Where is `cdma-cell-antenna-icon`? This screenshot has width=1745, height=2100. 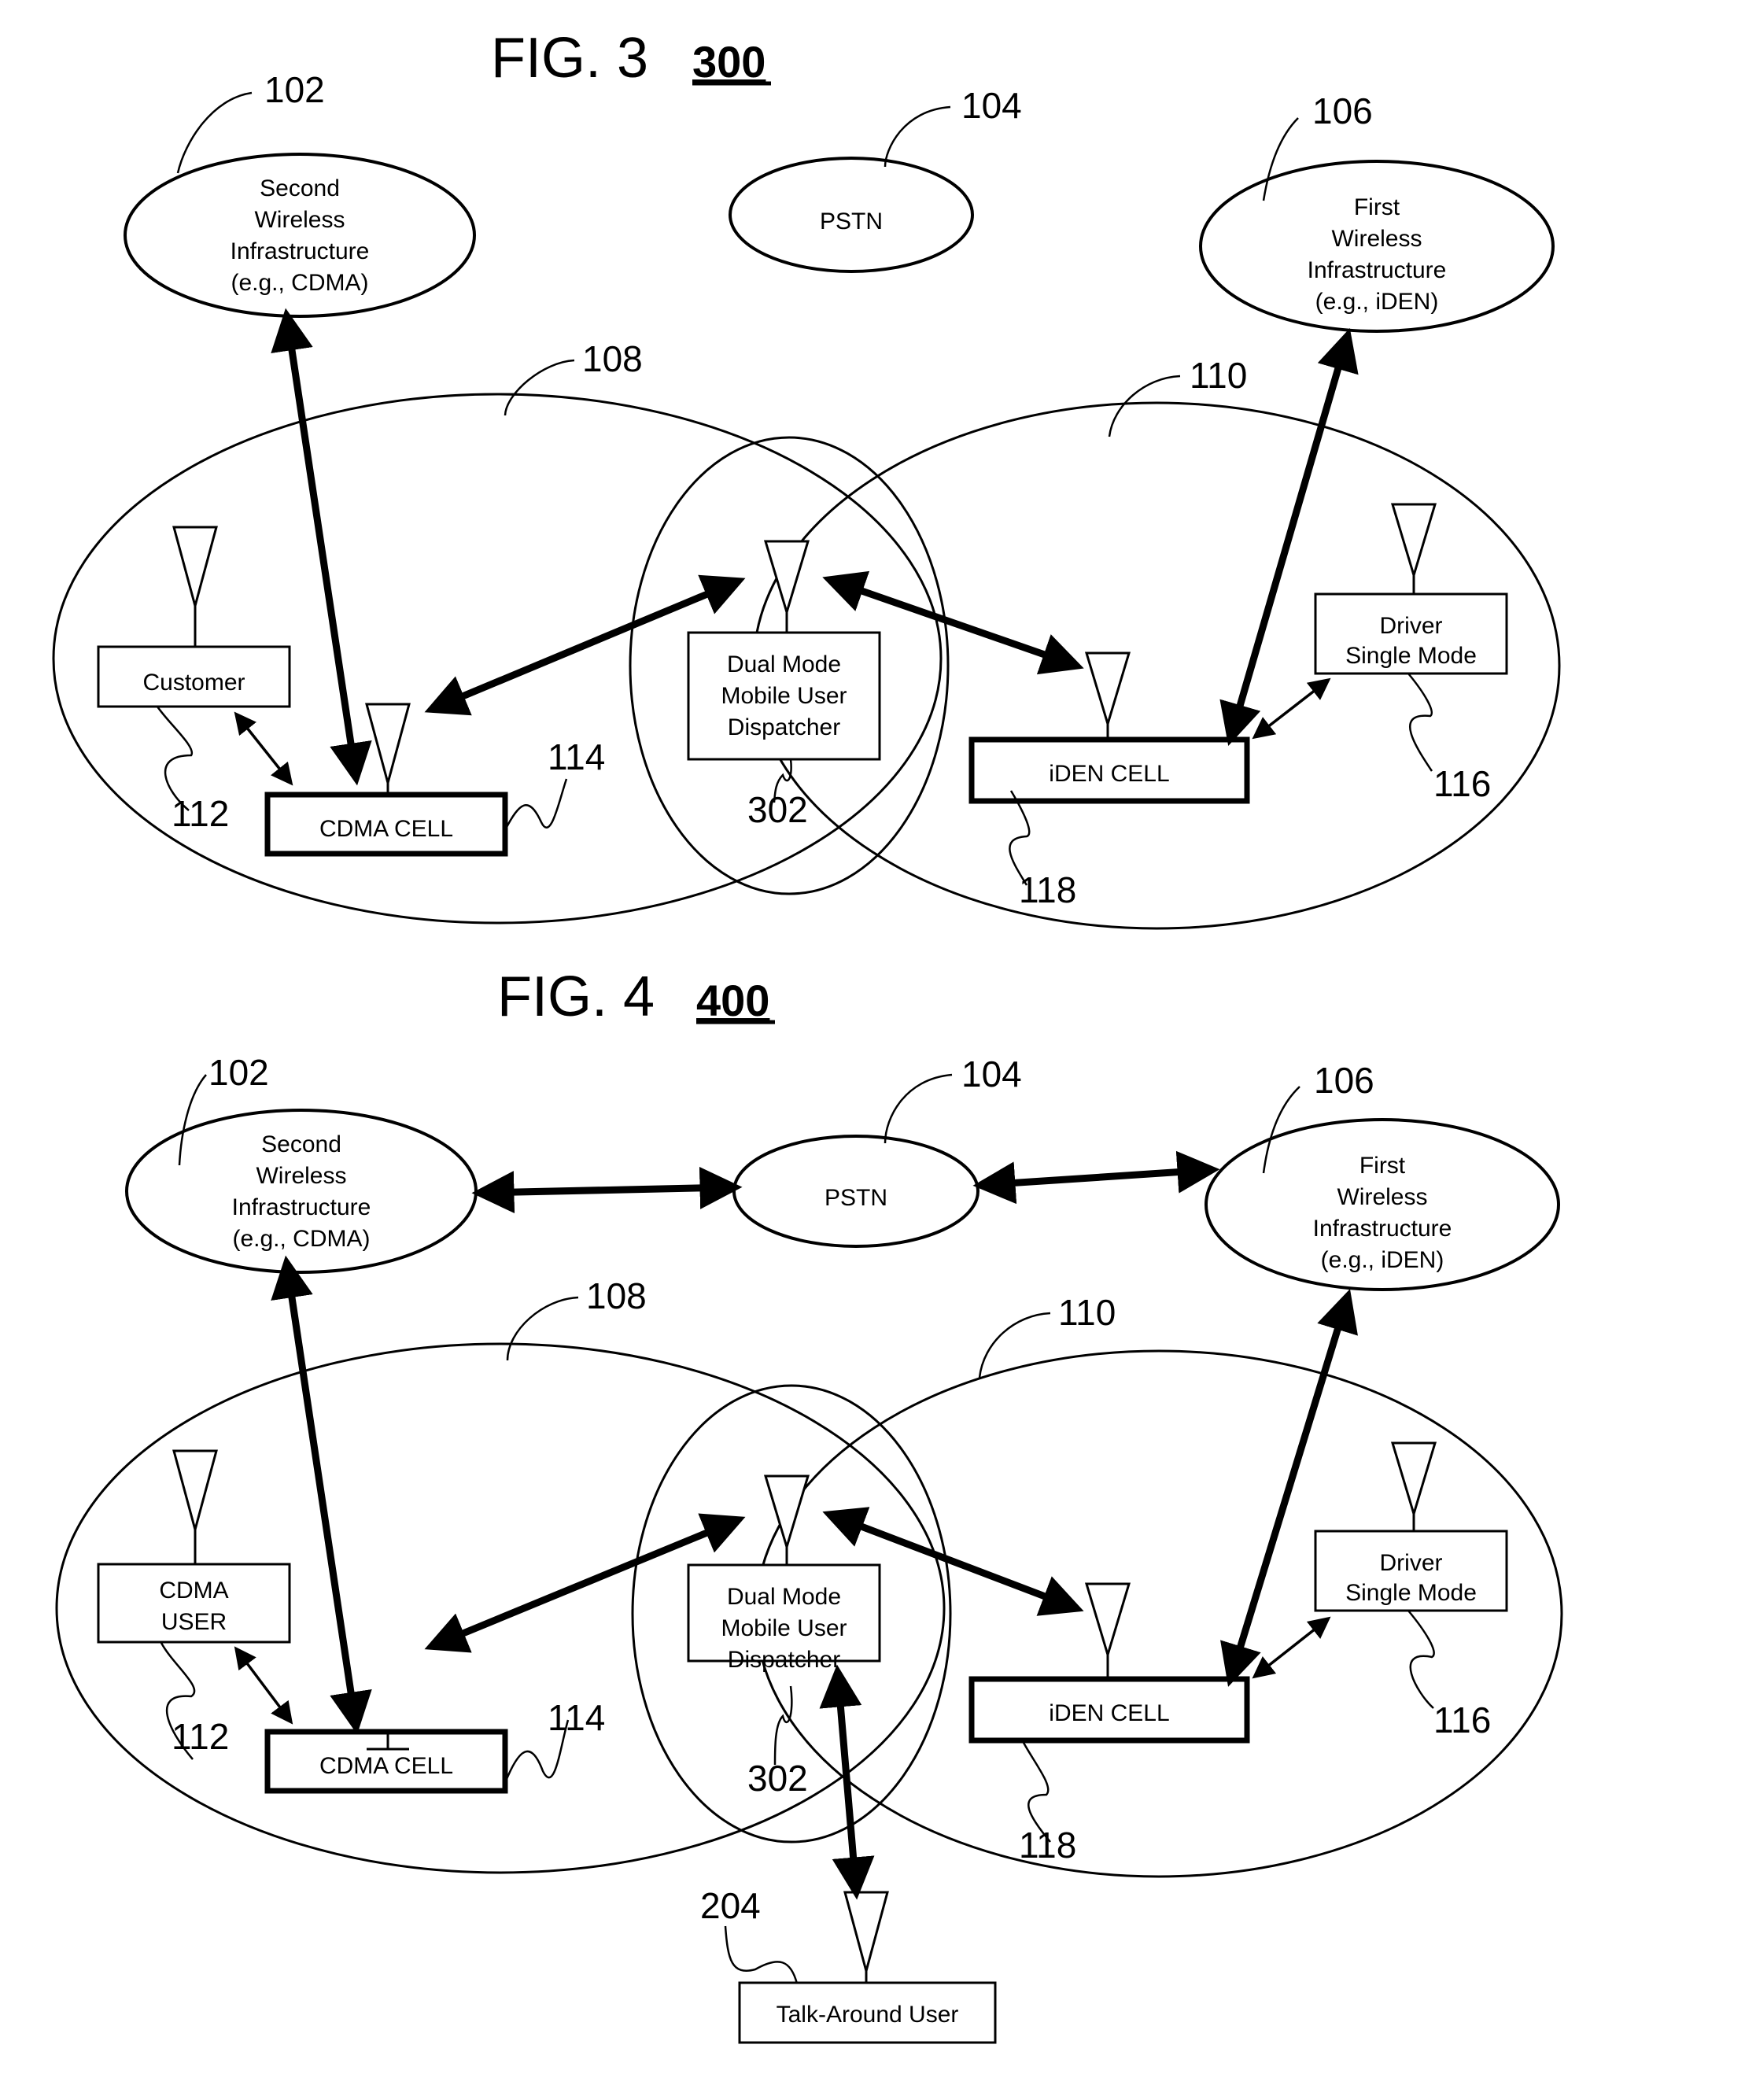 cdma-cell-antenna-icon is located at coordinates (388, 746).